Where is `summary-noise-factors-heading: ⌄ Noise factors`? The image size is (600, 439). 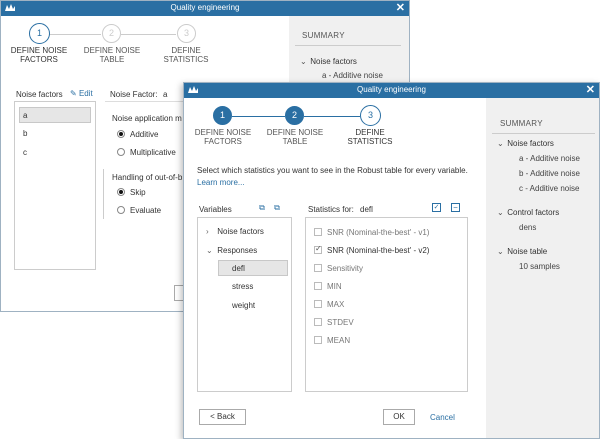 summary-noise-factors-heading: ⌄ Noise factors is located at coordinates (525, 143).